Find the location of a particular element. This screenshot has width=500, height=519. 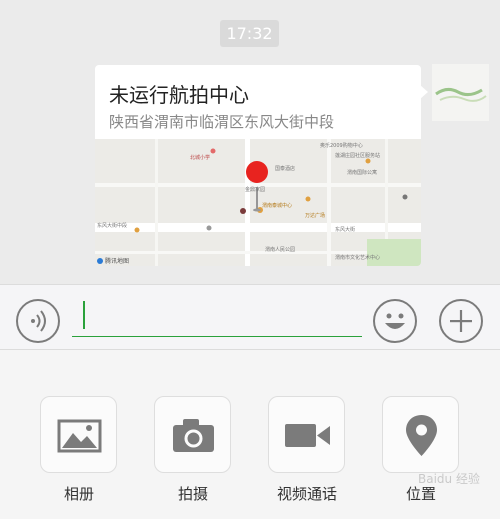

emoji-icon is located at coordinates (395, 321).